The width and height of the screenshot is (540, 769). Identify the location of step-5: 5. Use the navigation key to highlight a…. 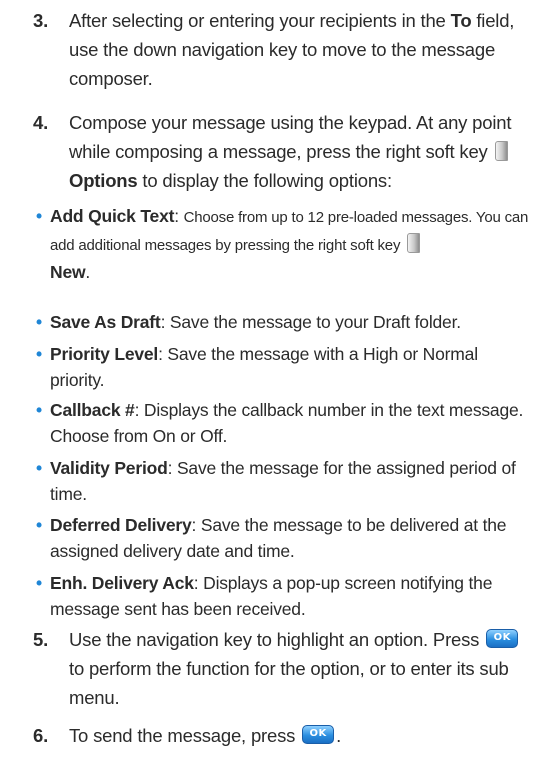
(278, 668).